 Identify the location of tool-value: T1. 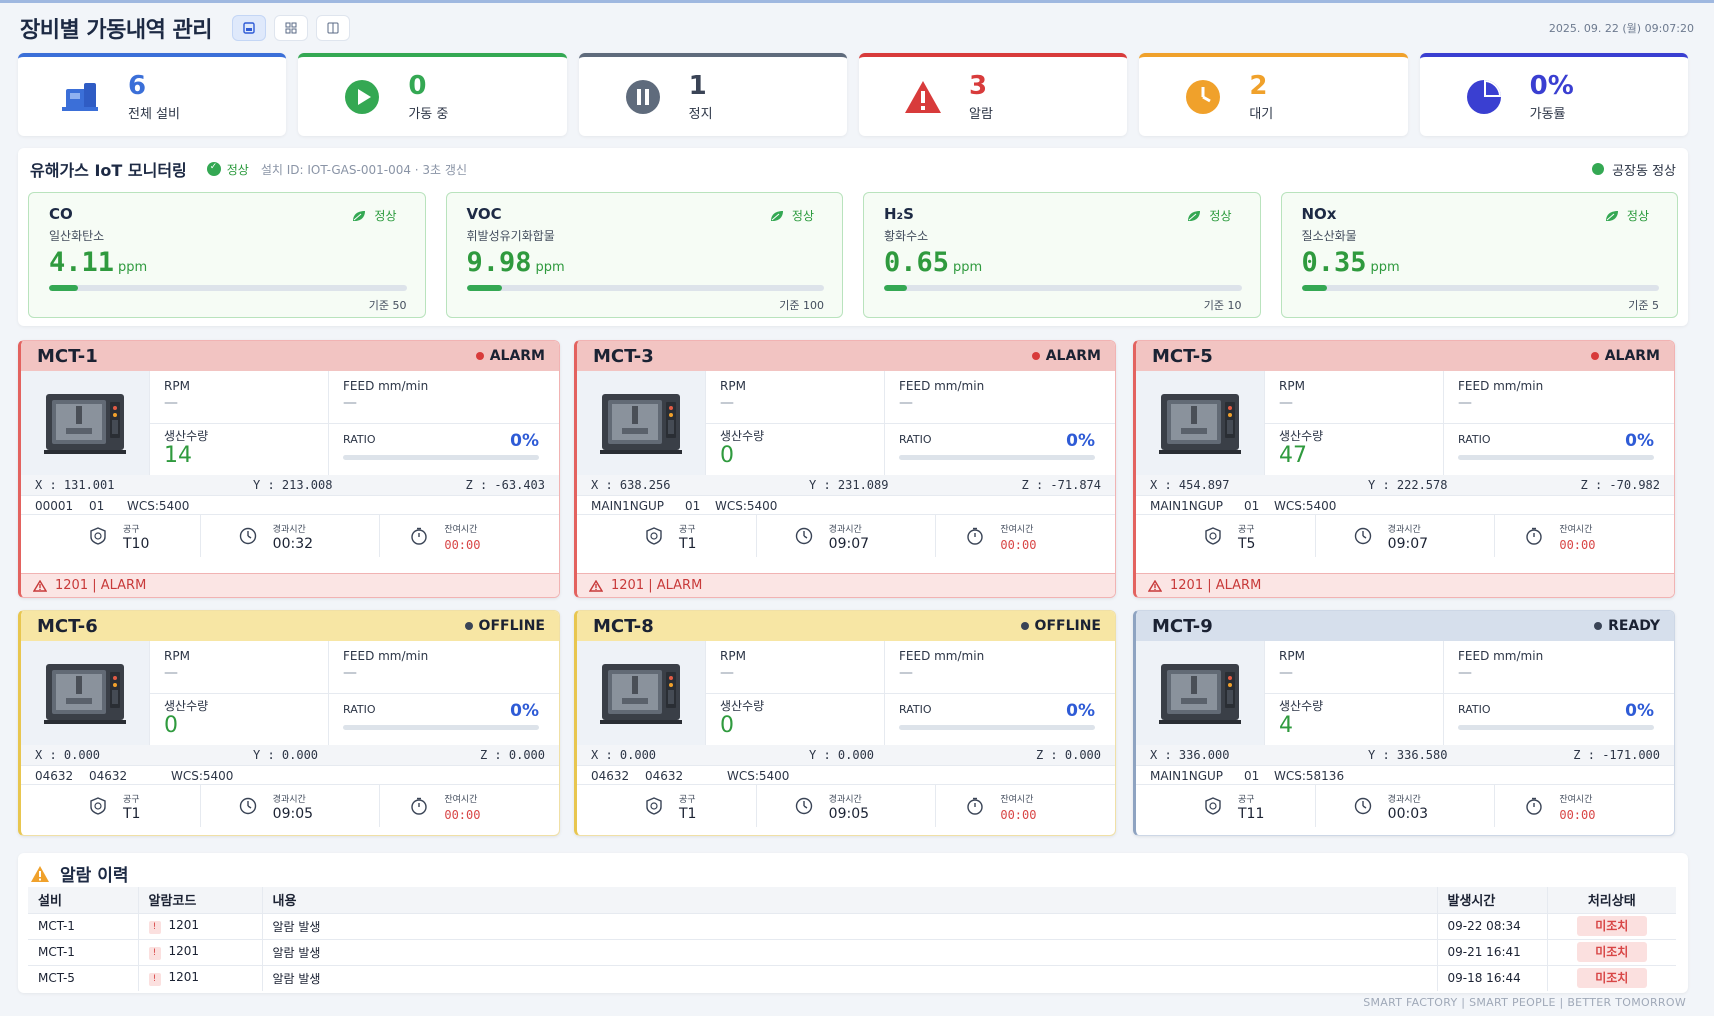
(688, 814).